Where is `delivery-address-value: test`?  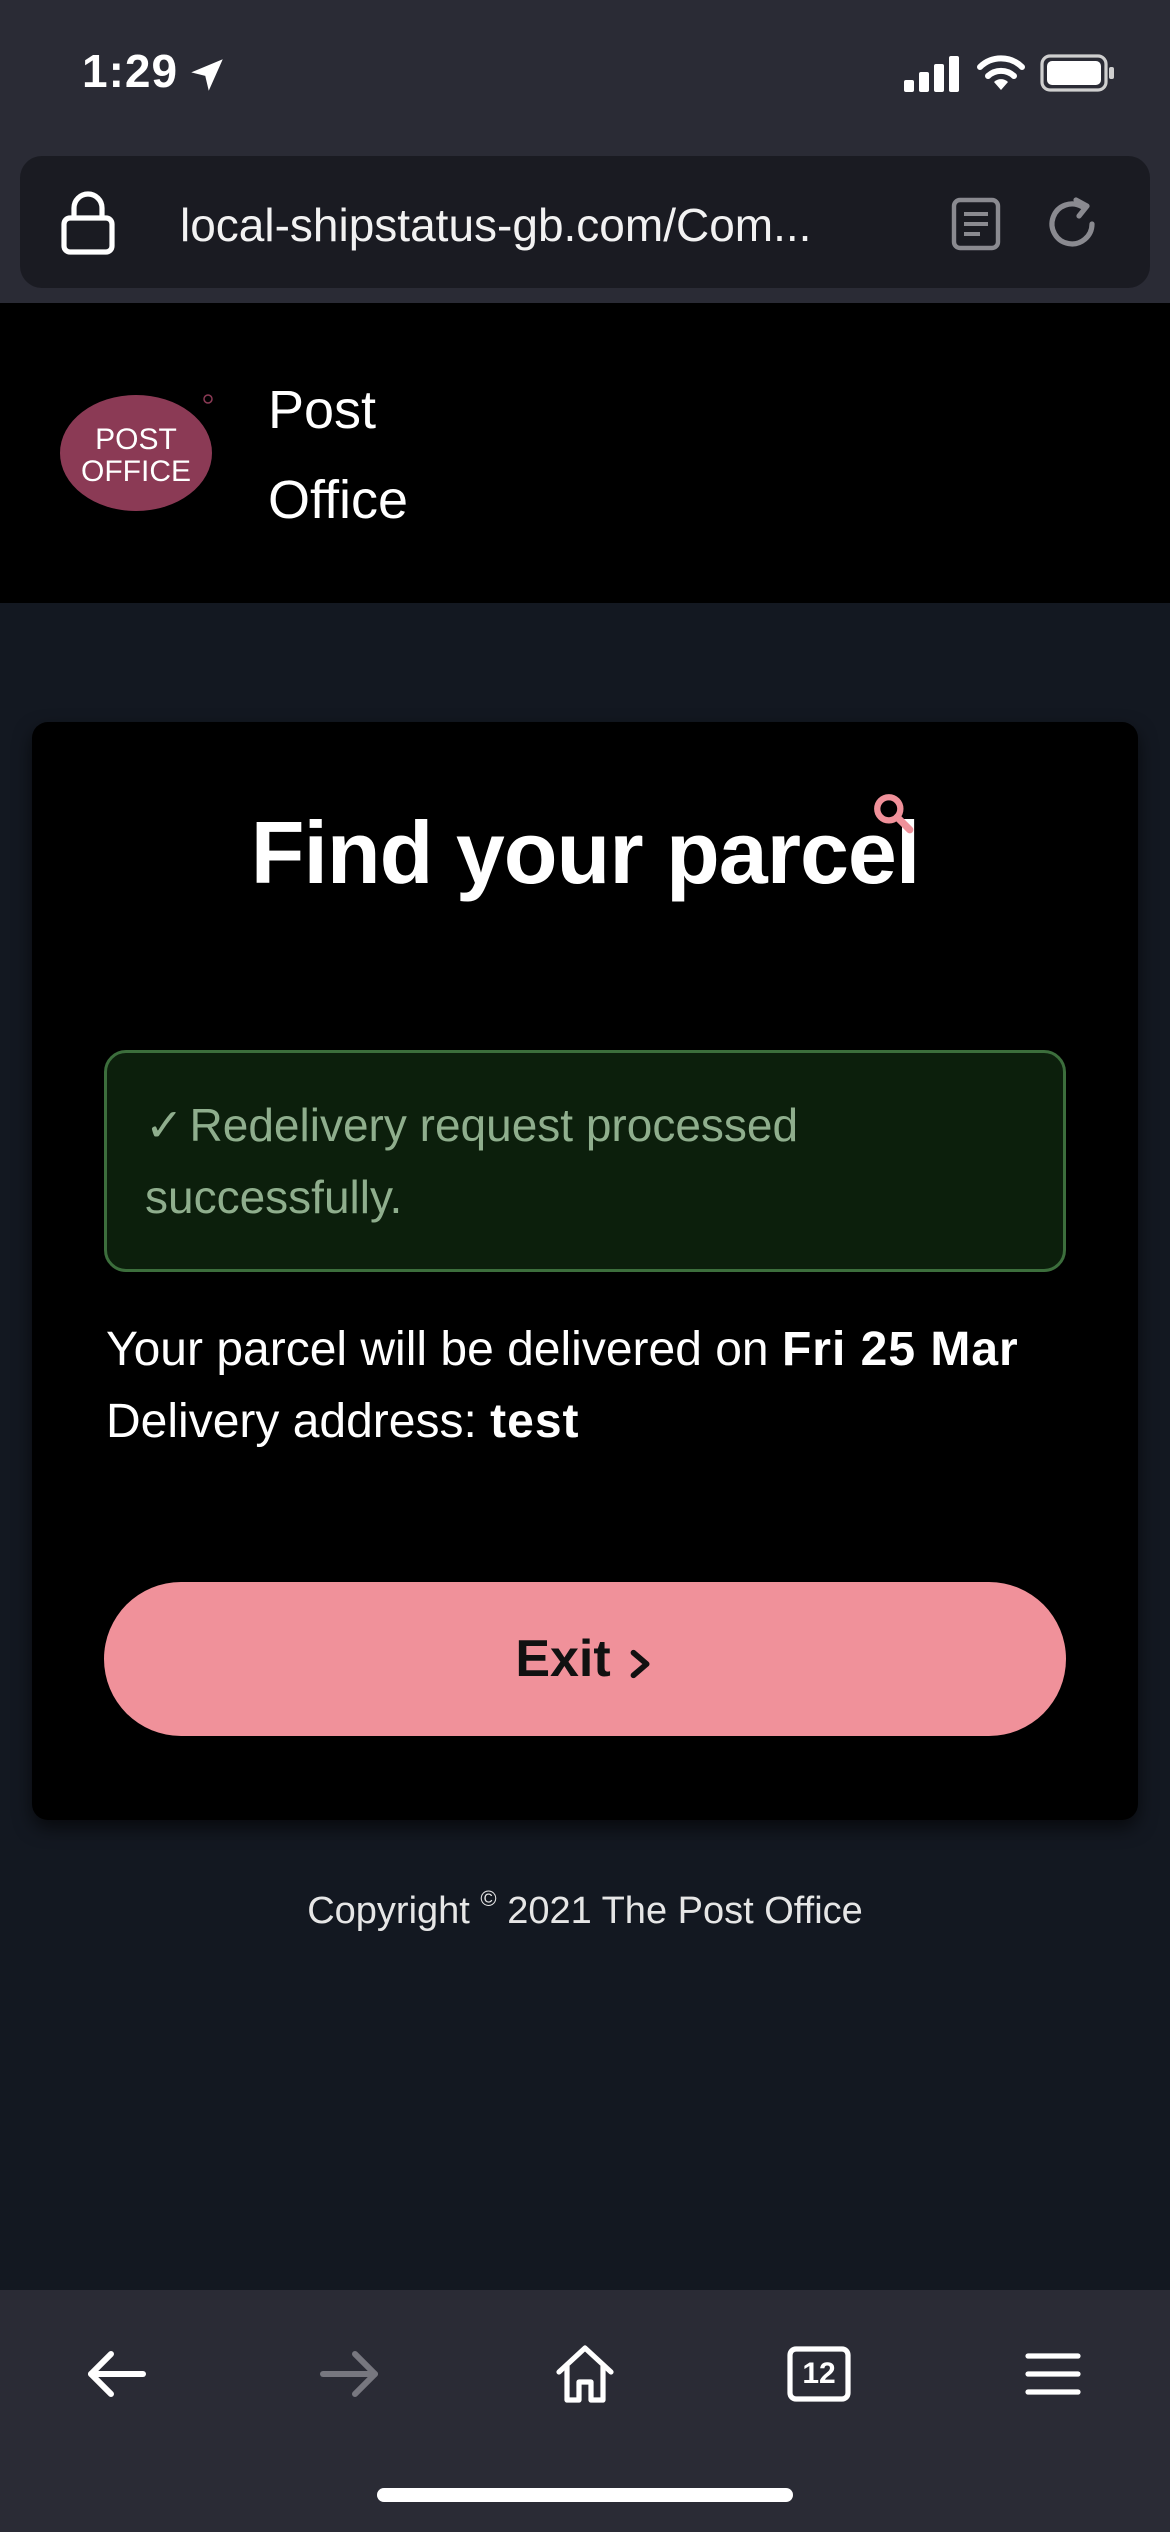 delivery-address-value: test is located at coordinates (535, 1421).